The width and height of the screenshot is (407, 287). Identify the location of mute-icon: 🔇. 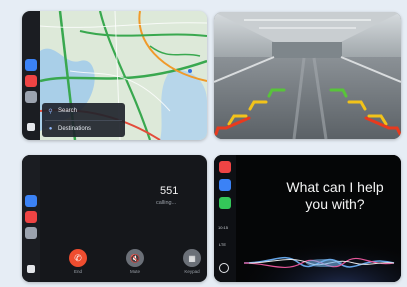
(135, 258).